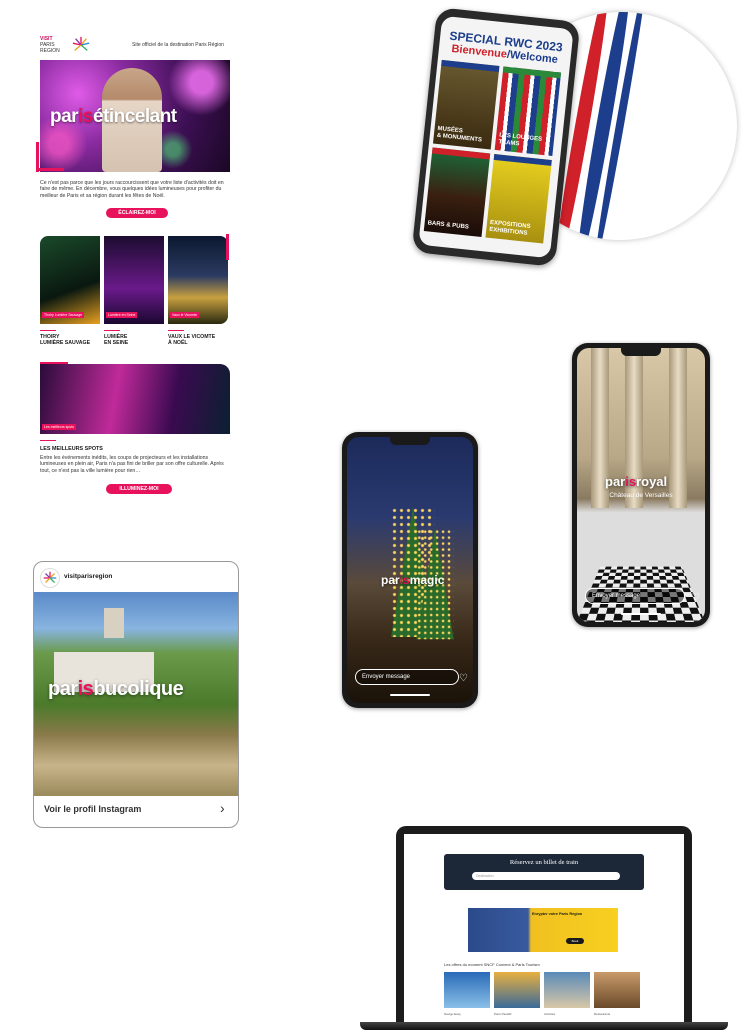 This screenshot has width=742, height=1030. Describe the element at coordinates (466, 104) in the screenshot. I see `tile-museums: MUSÉES & MONUMENTS` at that location.